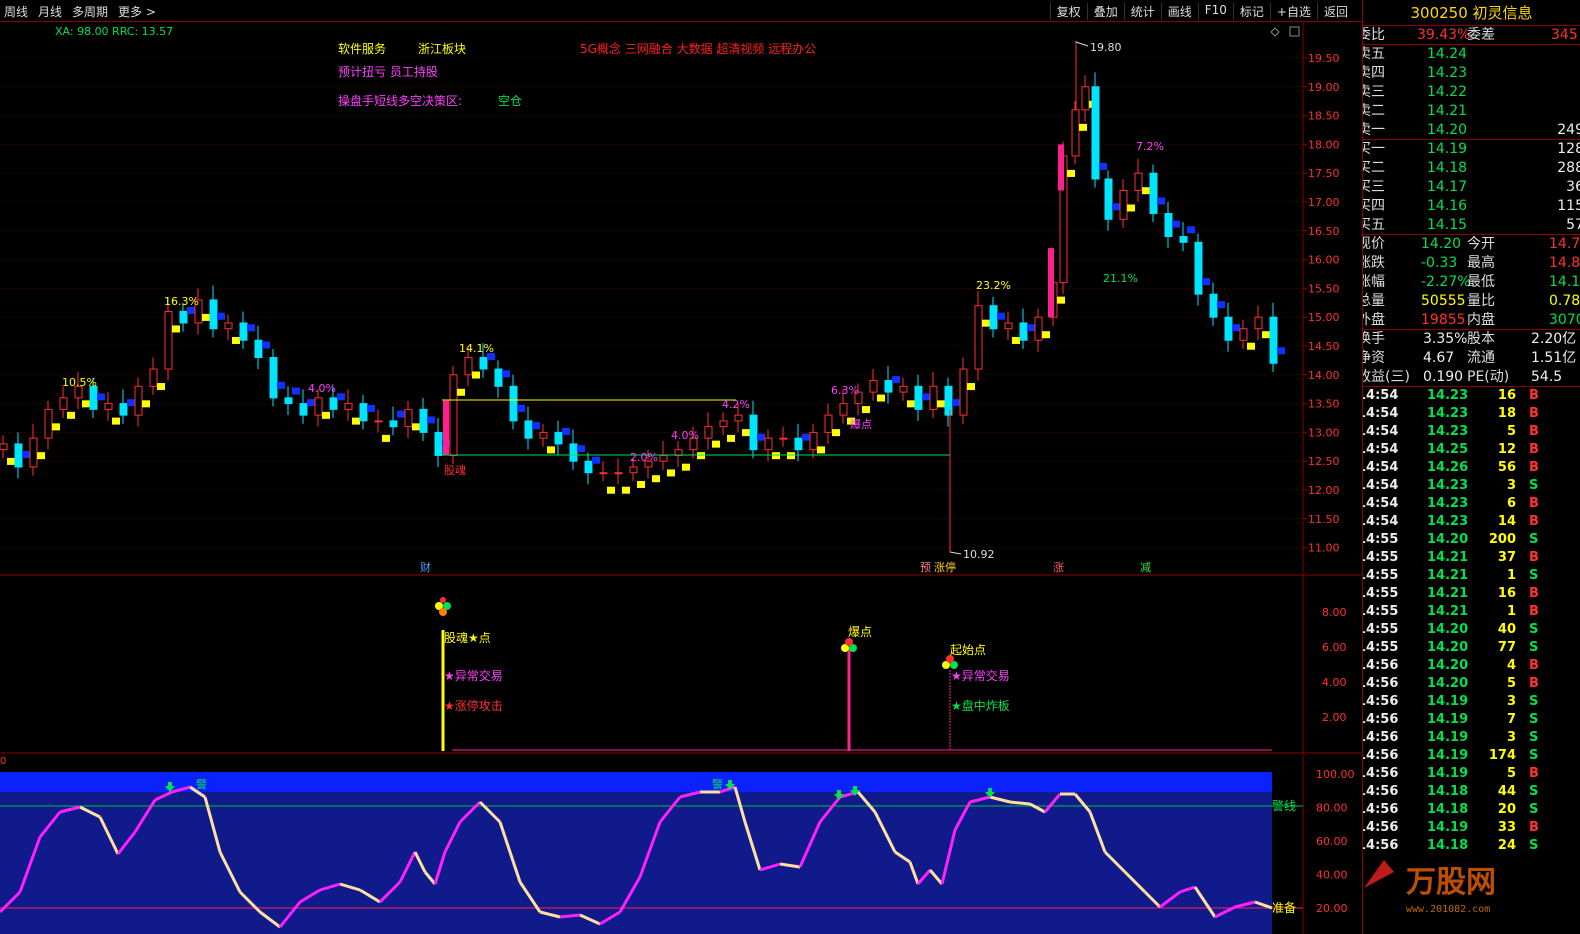 Image resolution: width=1580 pixels, height=934 pixels. I want to click on price-tick-label: 14.50, so click(1324, 346).